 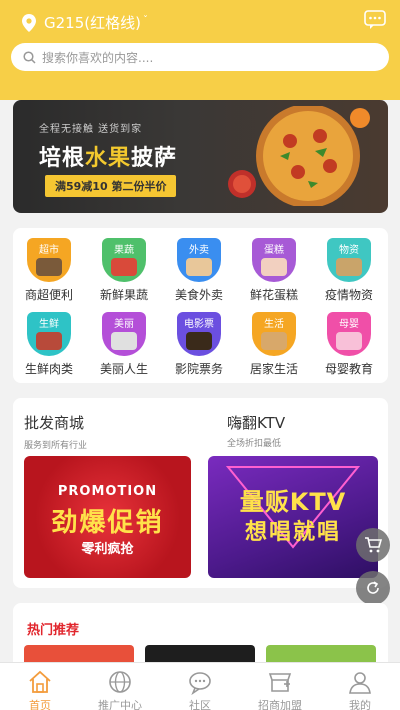 I want to click on promo-banner: 全程无接触 送货到家 培根水果披萨 满59减10 第二份半价, so click(x=200, y=156).